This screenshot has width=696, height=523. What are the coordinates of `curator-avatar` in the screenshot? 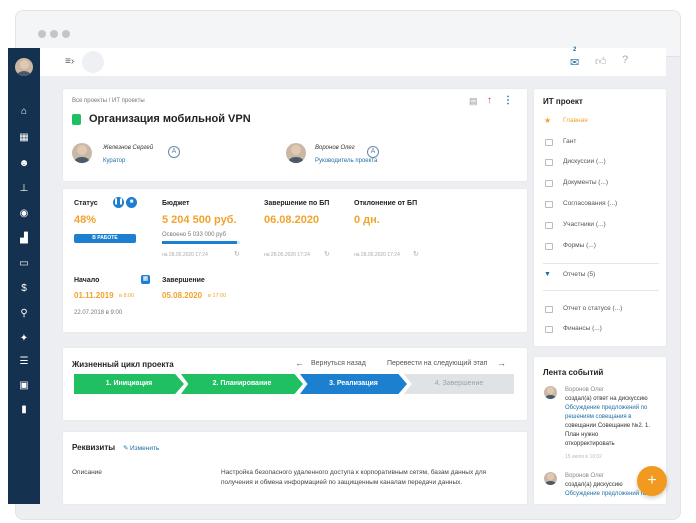 It's located at (82, 153).